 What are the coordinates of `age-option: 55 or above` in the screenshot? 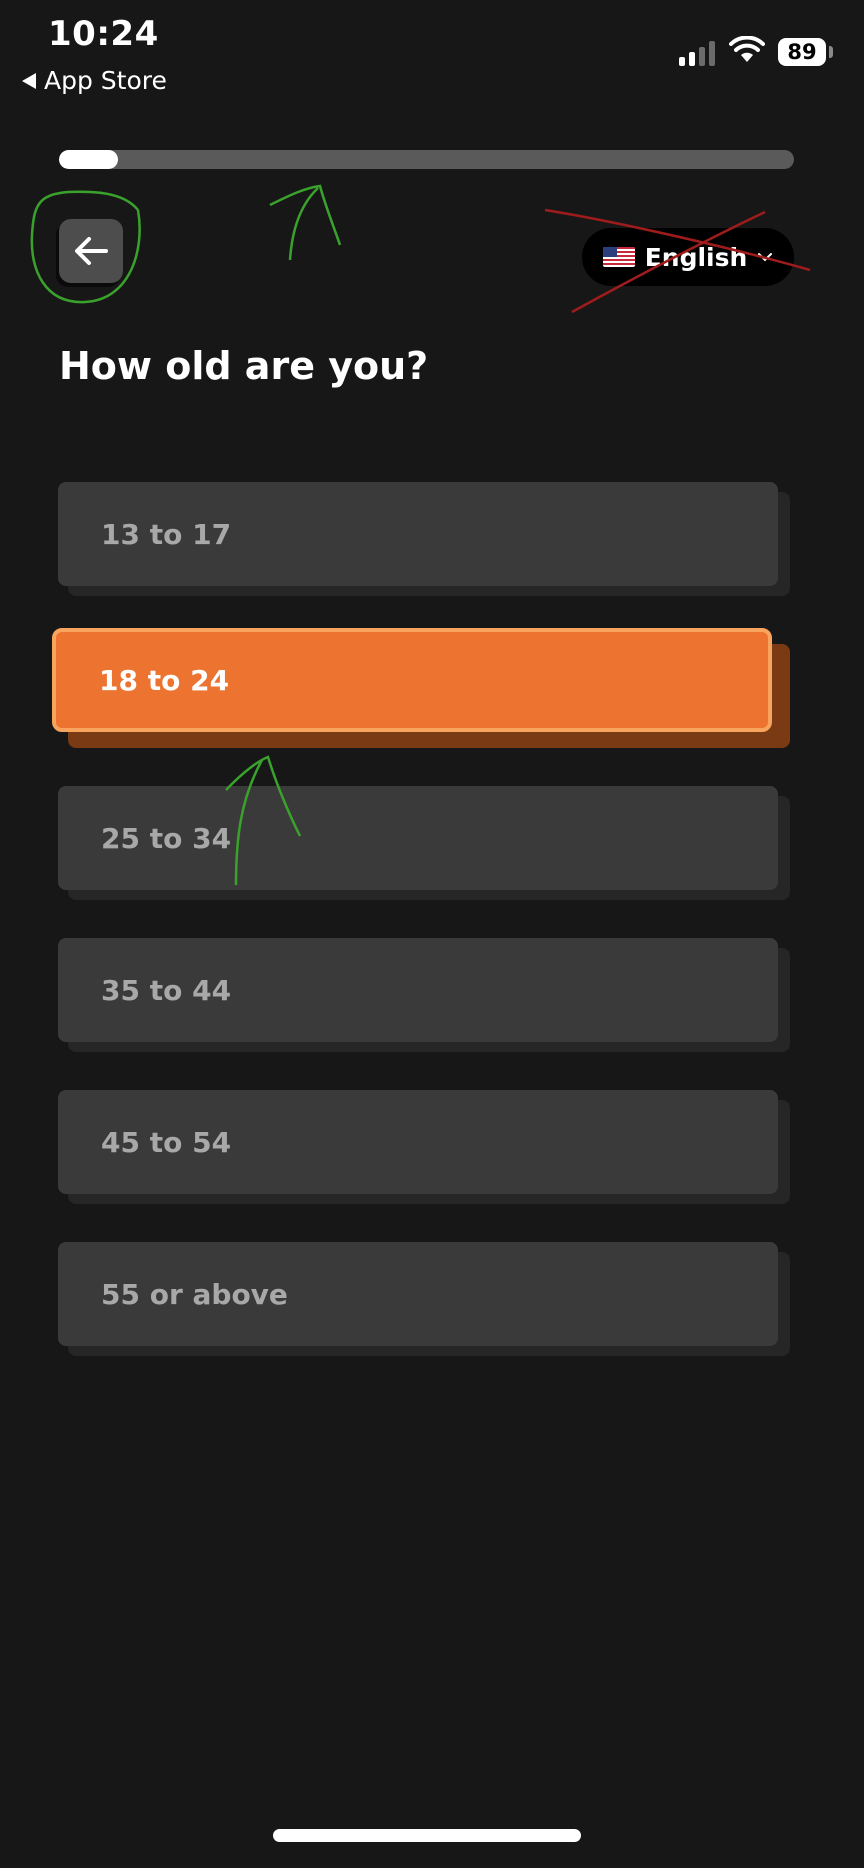 It's located at (424, 1299).